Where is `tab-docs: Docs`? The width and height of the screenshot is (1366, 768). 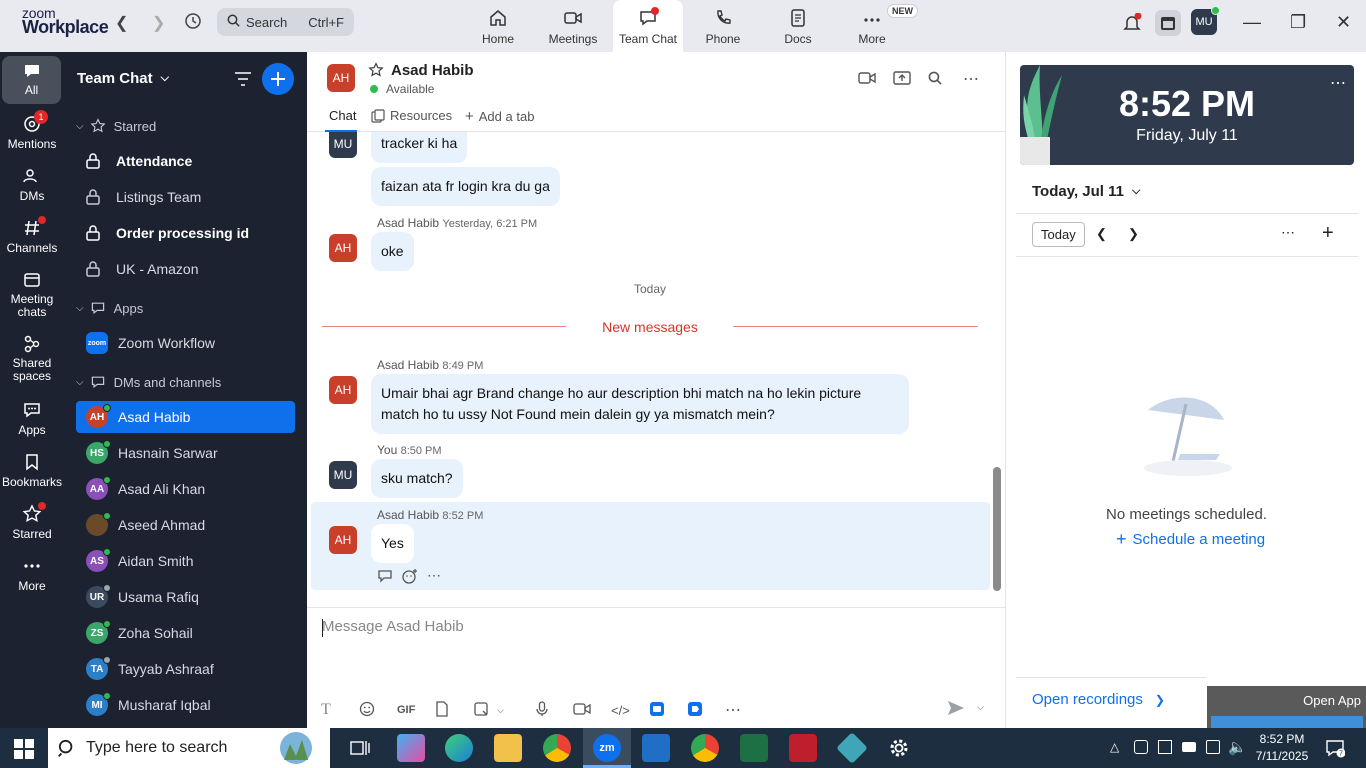
tab-docs: Docs is located at coordinates (798, 26).